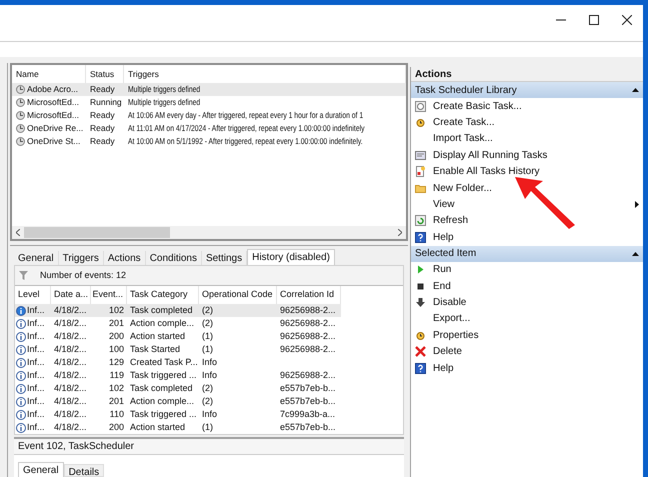  I want to click on action-item: Delete, so click(527, 351).